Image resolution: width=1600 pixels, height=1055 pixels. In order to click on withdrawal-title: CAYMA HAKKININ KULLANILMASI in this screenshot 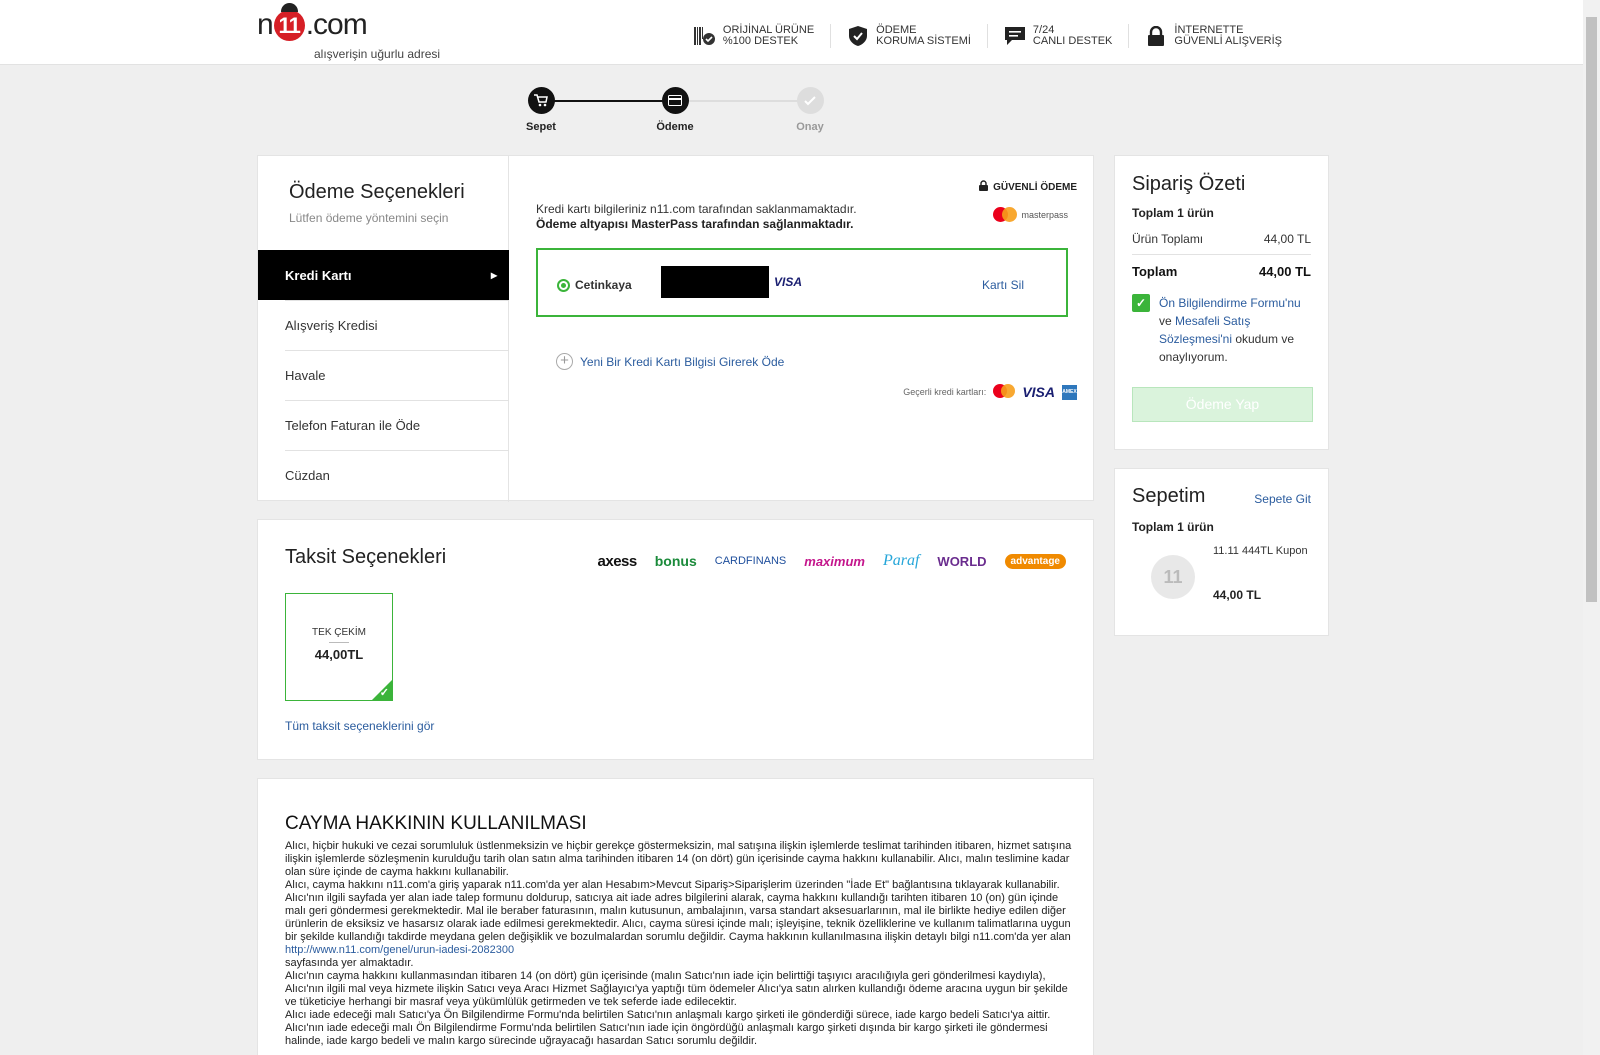, I will do `click(436, 823)`.